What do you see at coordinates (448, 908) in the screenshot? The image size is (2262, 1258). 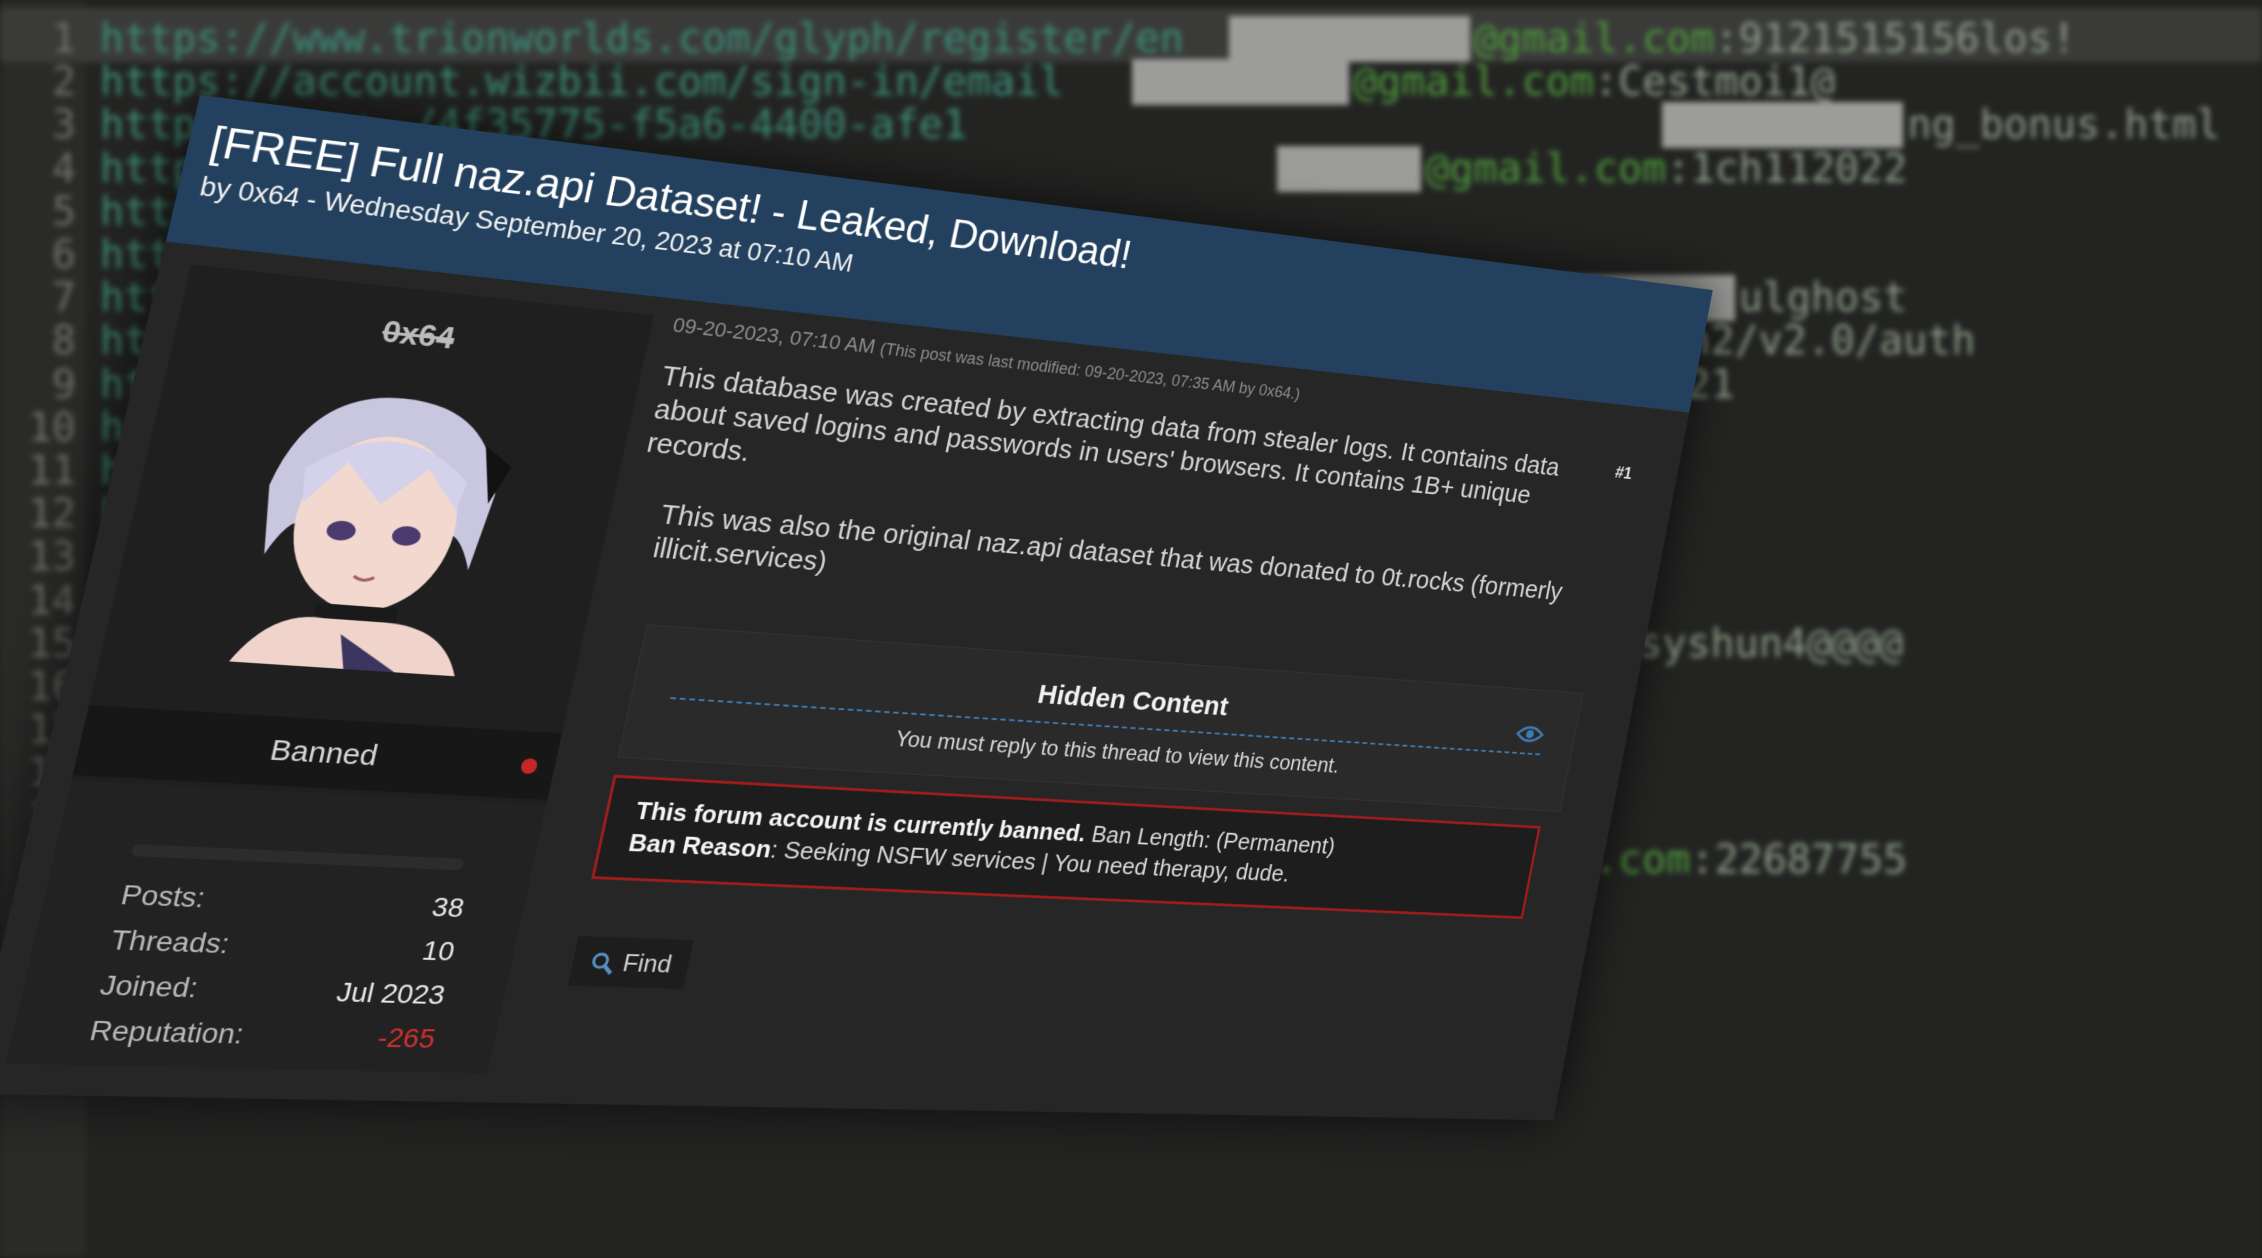 I see `stat-value: 38` at bounding box center [448, 908].